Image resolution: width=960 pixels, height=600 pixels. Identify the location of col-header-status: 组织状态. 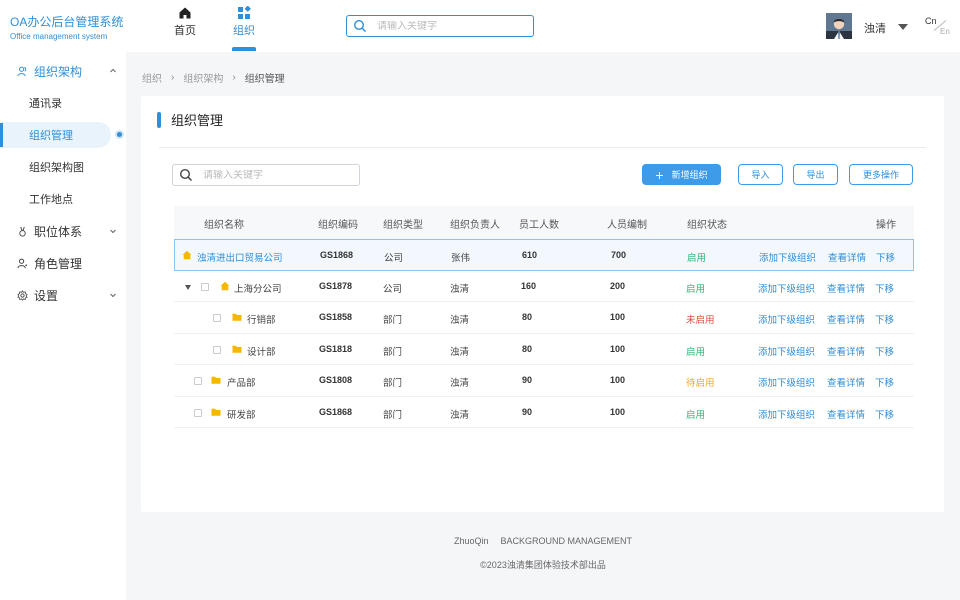
(707, 225).